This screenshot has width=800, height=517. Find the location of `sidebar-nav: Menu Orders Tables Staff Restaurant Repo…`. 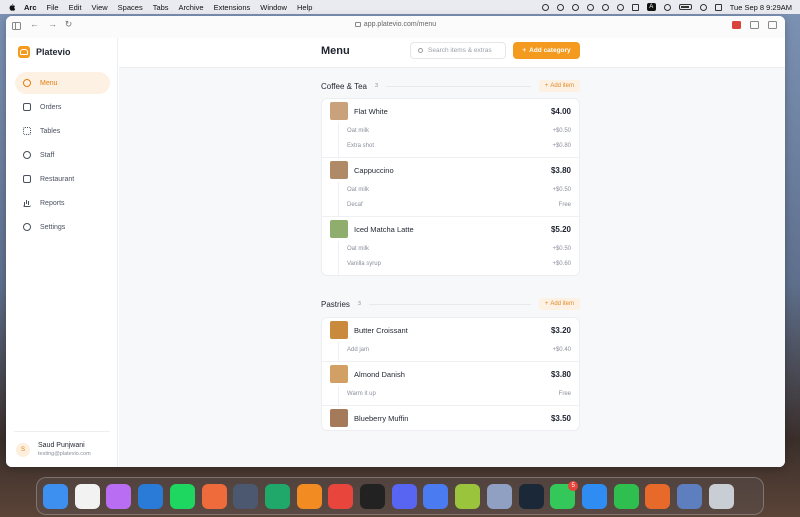

sidebar-nav: Menu Orders Tables Staff Restaurant Repo… is located at coordinates (62, 156).